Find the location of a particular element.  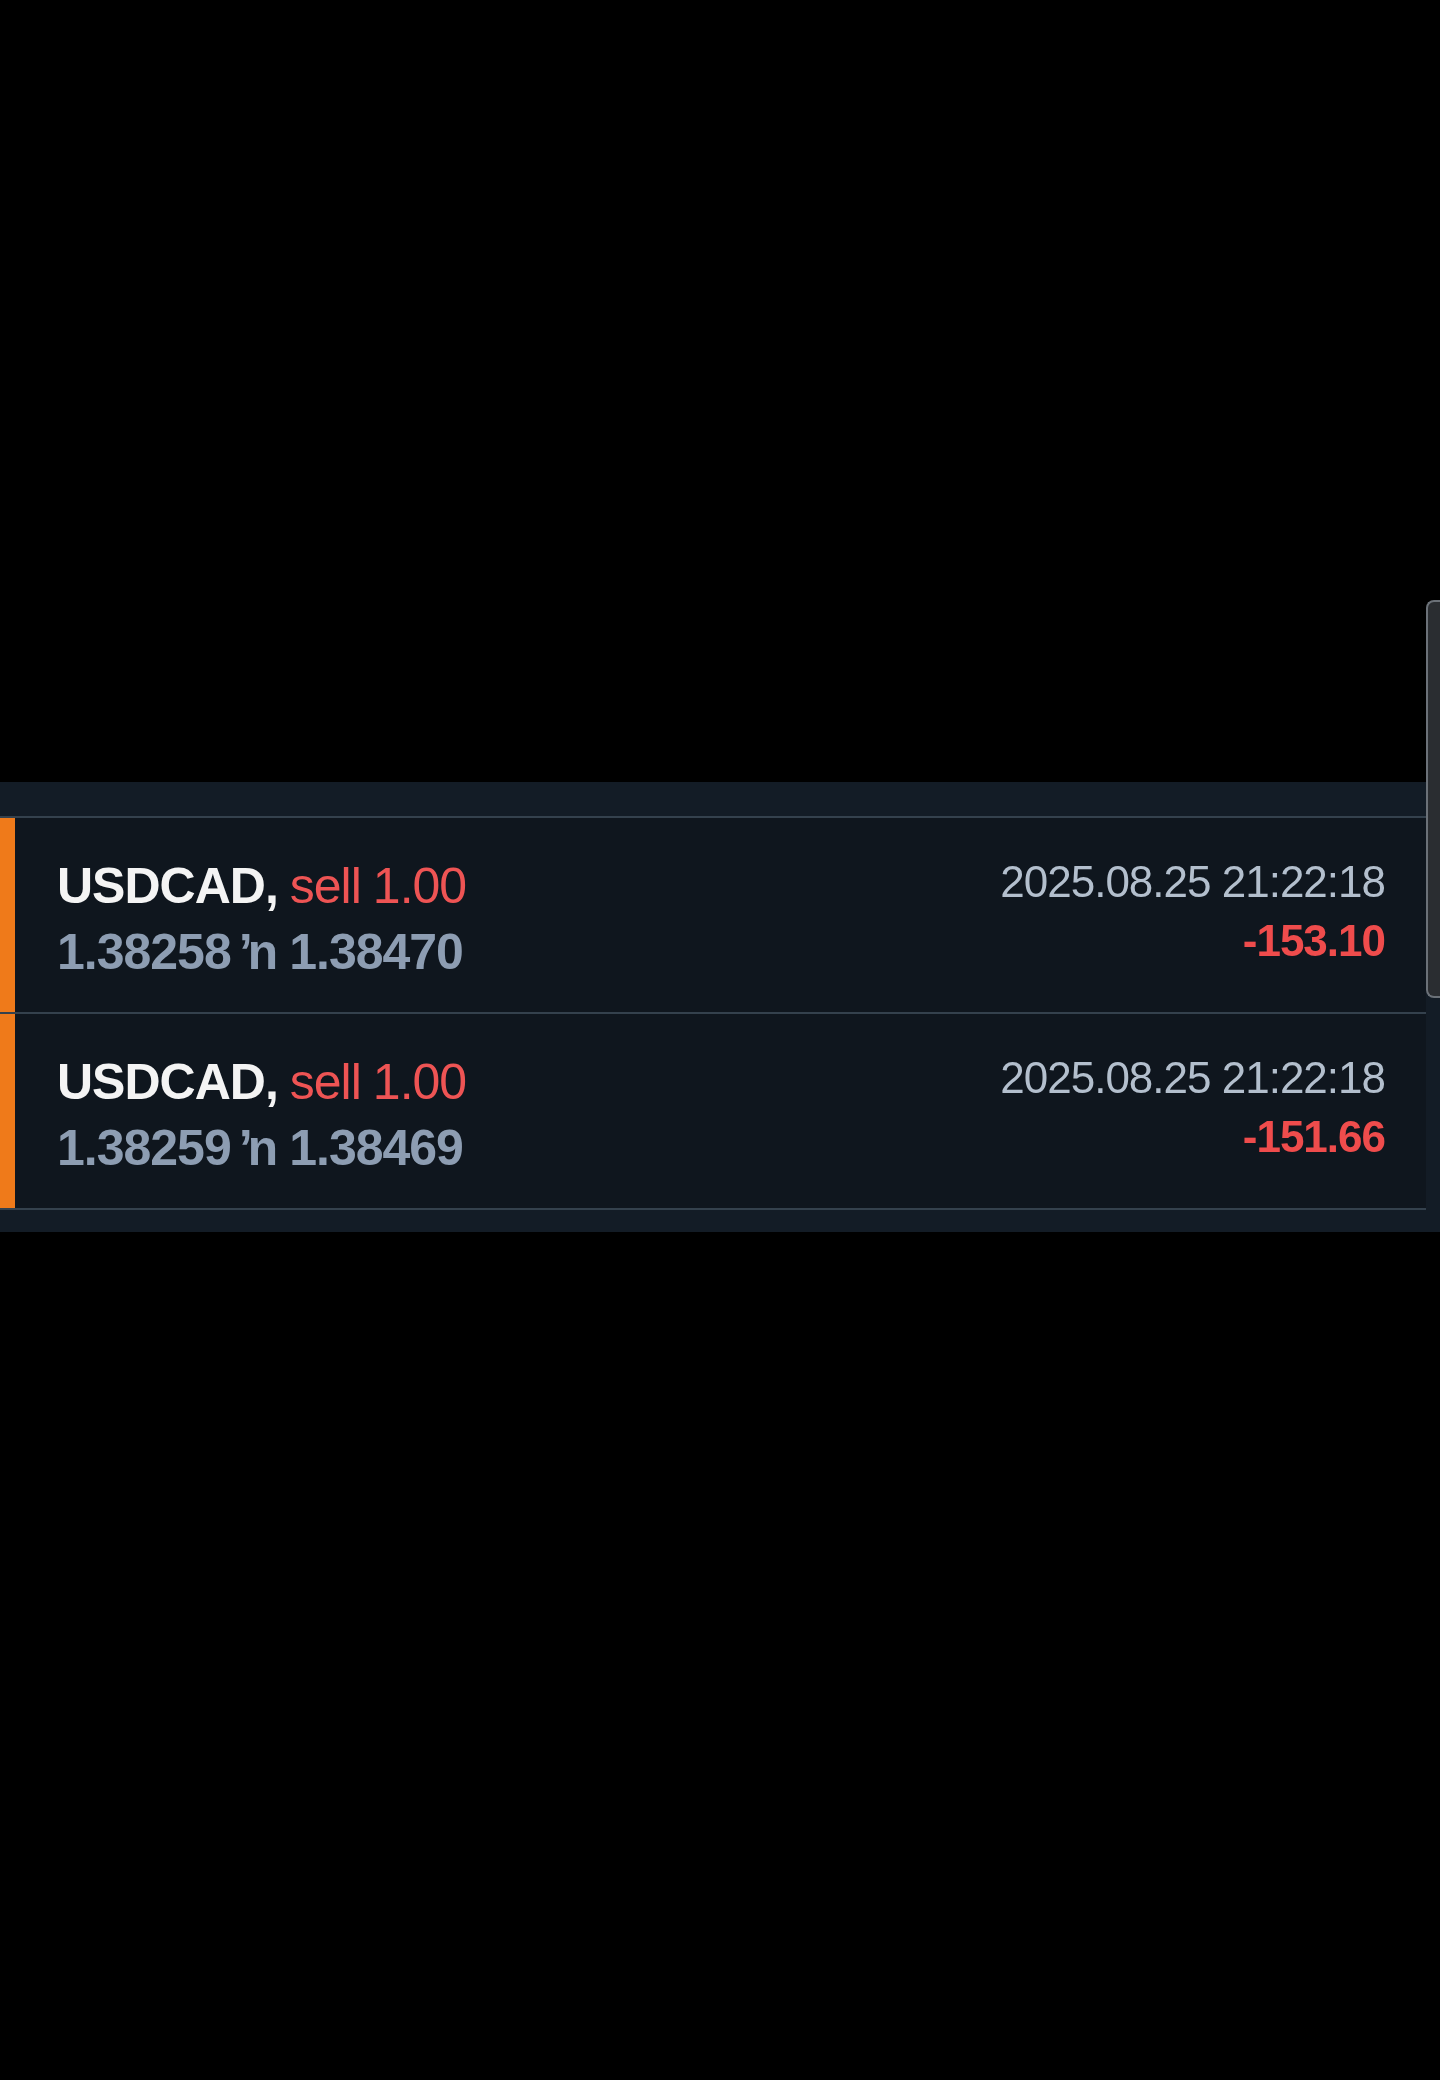

profit-value: -151.66 is located at coordinates (1313, 1136).